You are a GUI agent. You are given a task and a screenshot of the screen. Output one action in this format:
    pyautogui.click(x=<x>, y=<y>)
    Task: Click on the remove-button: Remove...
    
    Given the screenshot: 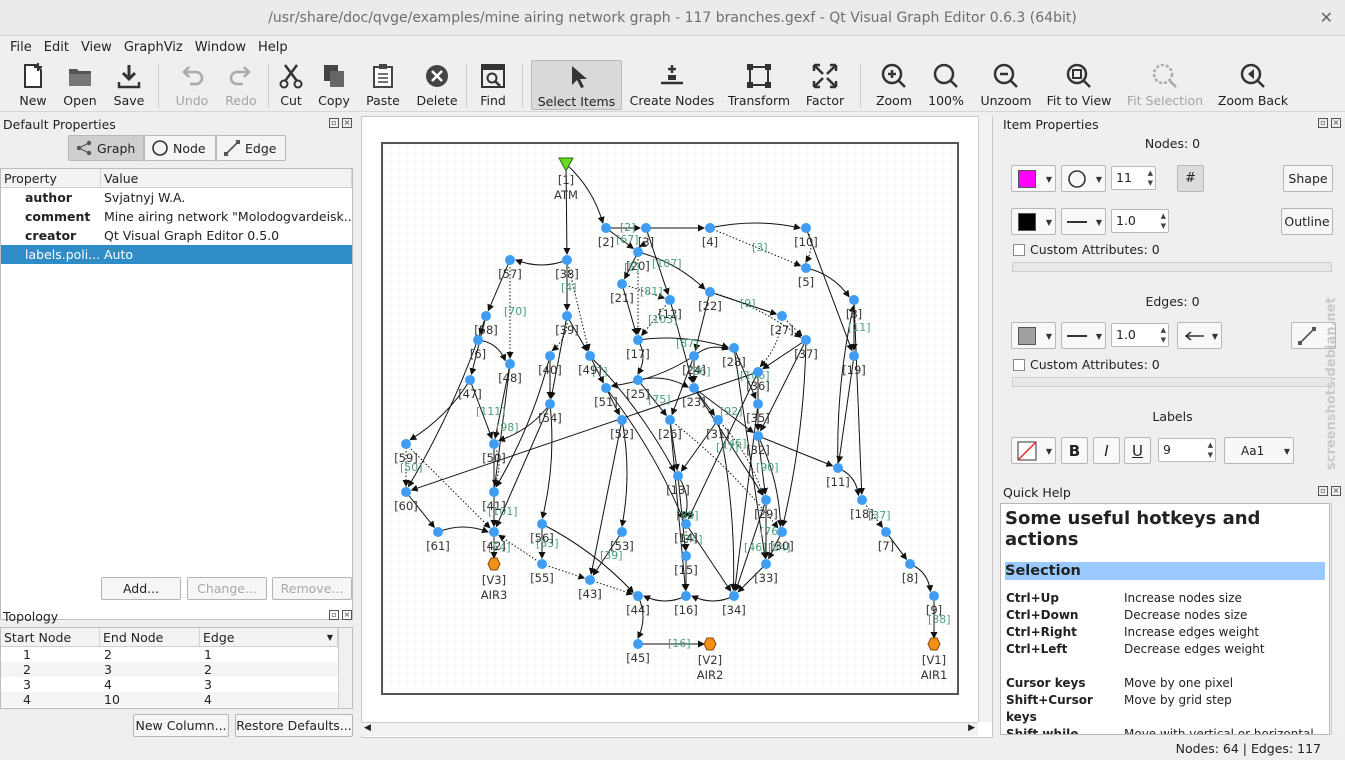 What is the action you would take?
    pyautogui.click(x=312, y=588)
    